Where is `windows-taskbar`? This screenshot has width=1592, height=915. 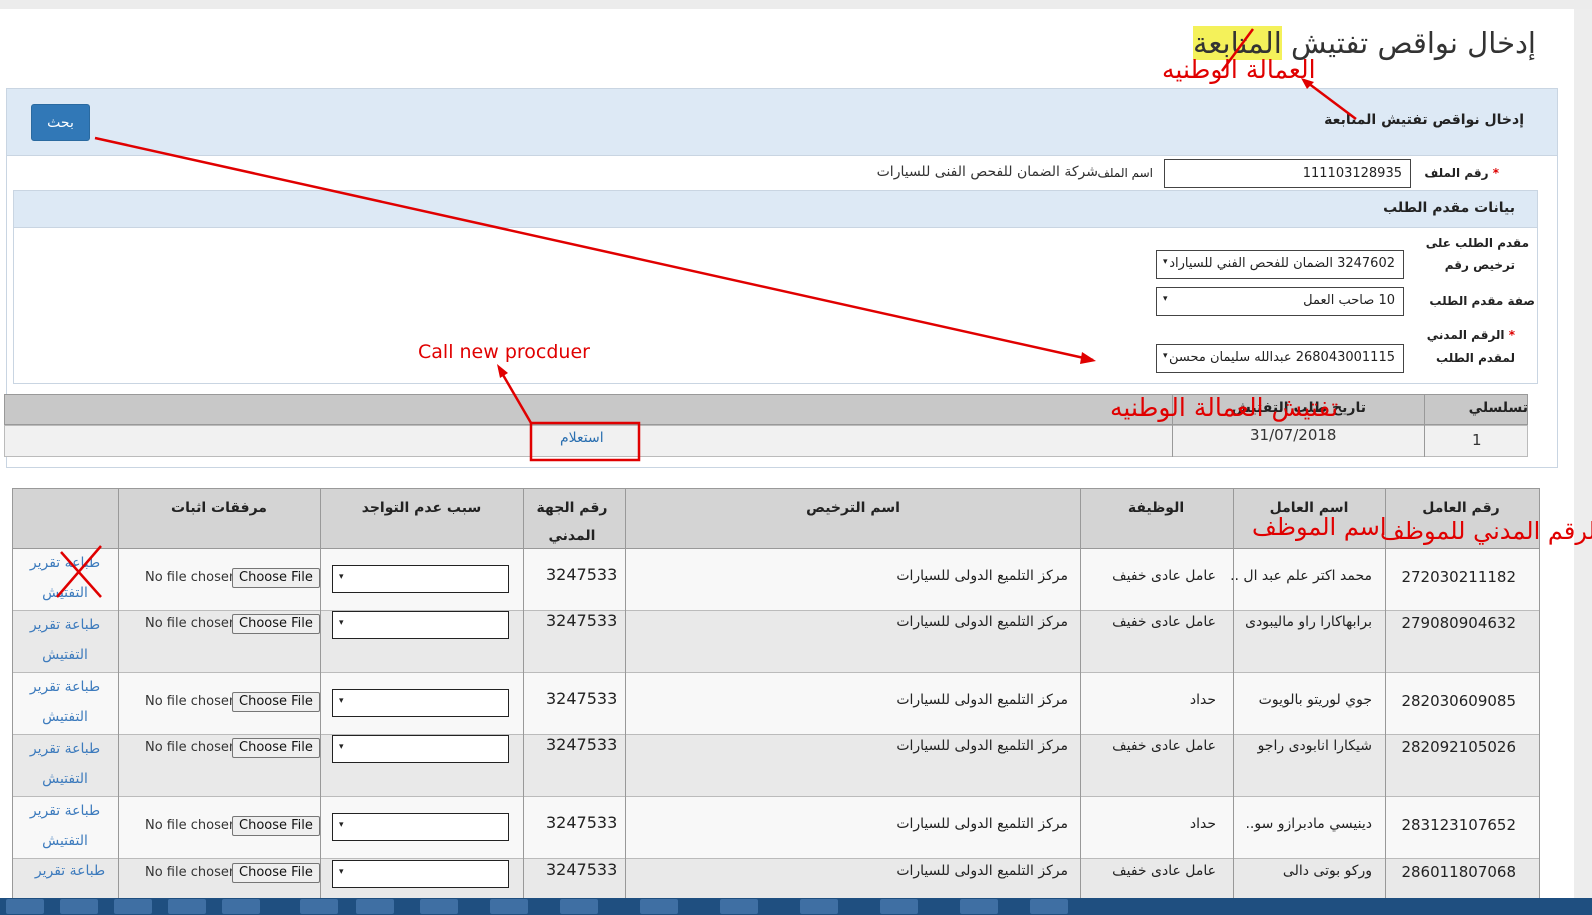
windows-taskbar is located at coordinates (796, 906).